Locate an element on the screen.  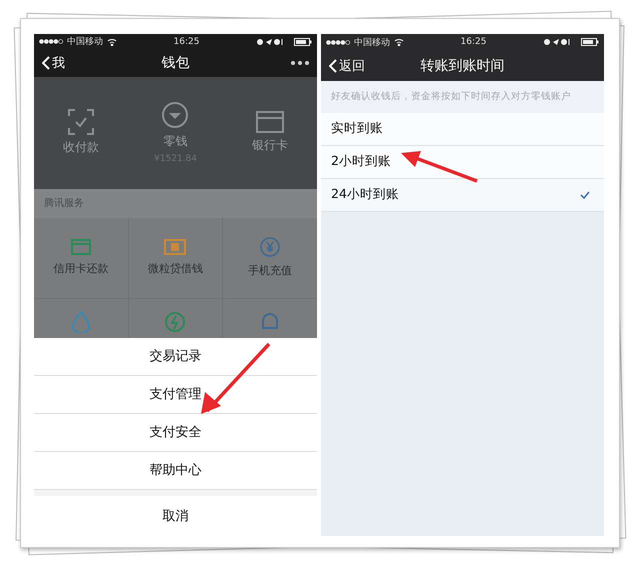
service-label: 微粒贷借钱 is located at coordinates (175, 268).